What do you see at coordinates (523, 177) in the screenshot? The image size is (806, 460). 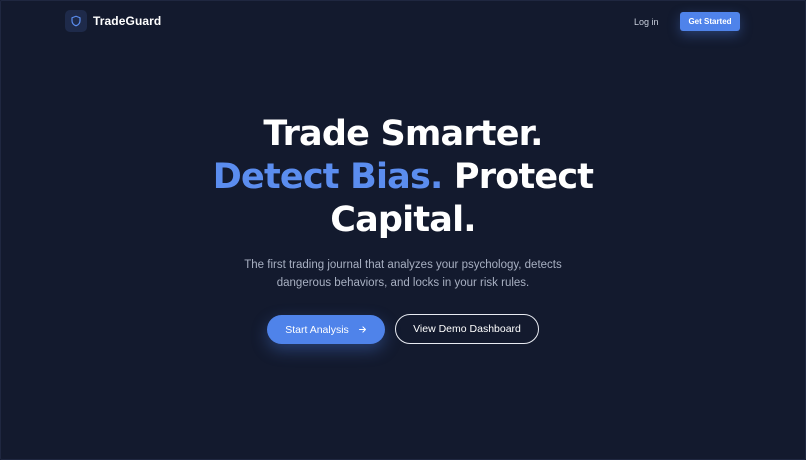 I see `hero-title-rest: Protect` at bounding box center [523, 177].